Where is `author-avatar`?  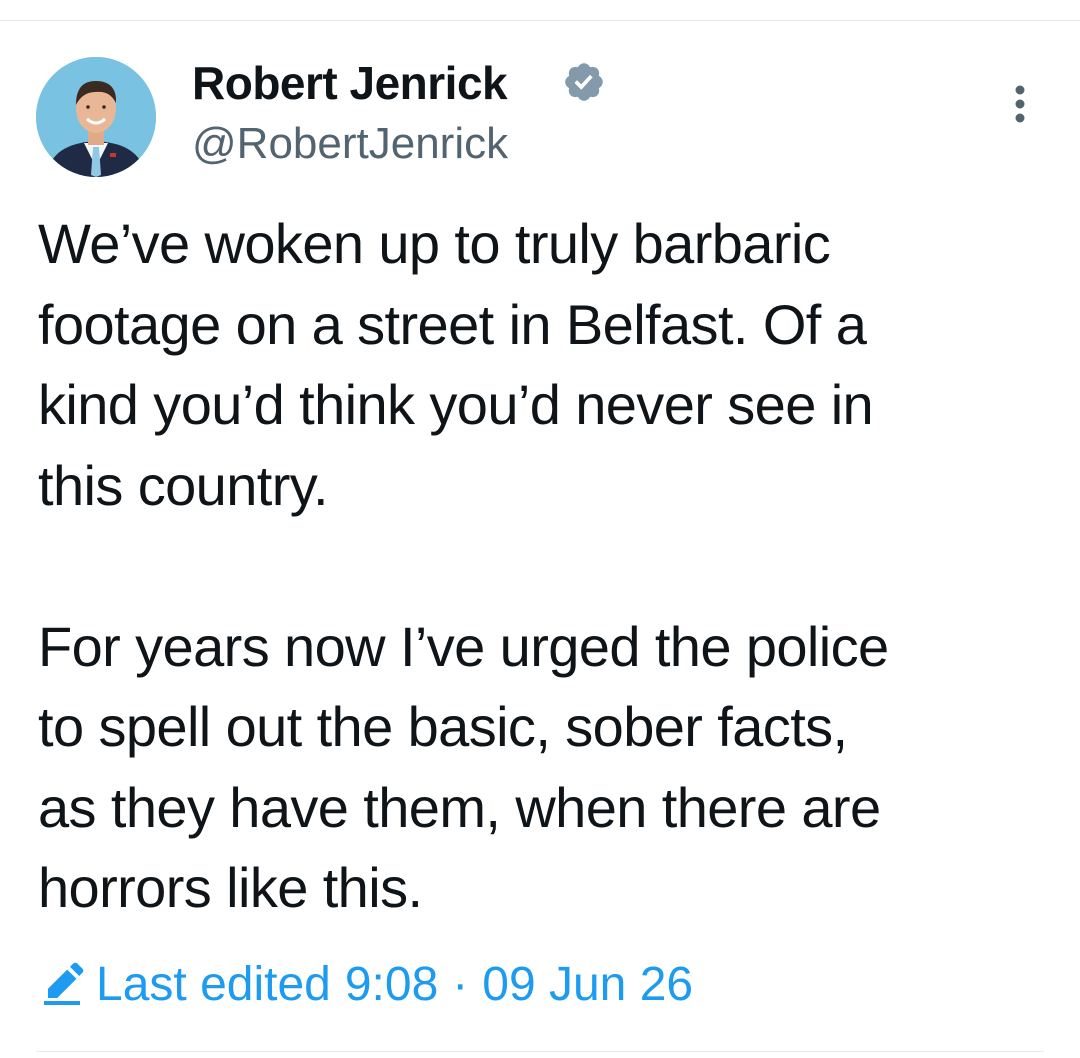 author-avatar is located at coordinates (96, 117).